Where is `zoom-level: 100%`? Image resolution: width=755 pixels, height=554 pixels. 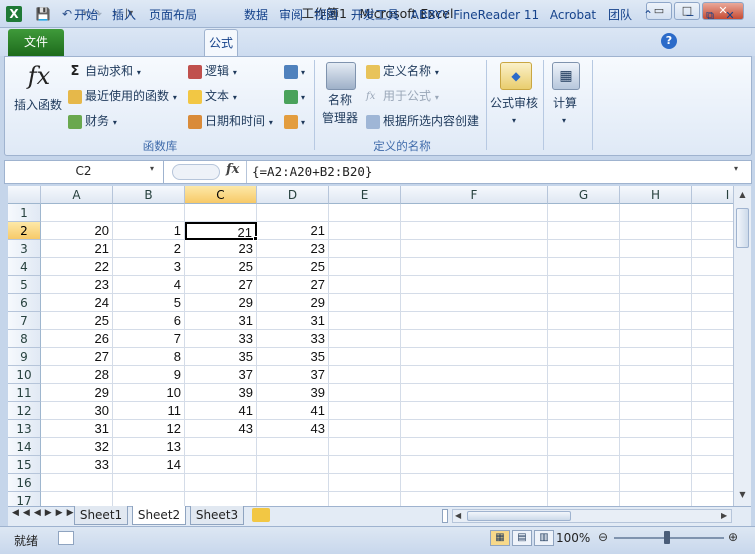
zoom-level: 100% is located at coordinates (573, 538).